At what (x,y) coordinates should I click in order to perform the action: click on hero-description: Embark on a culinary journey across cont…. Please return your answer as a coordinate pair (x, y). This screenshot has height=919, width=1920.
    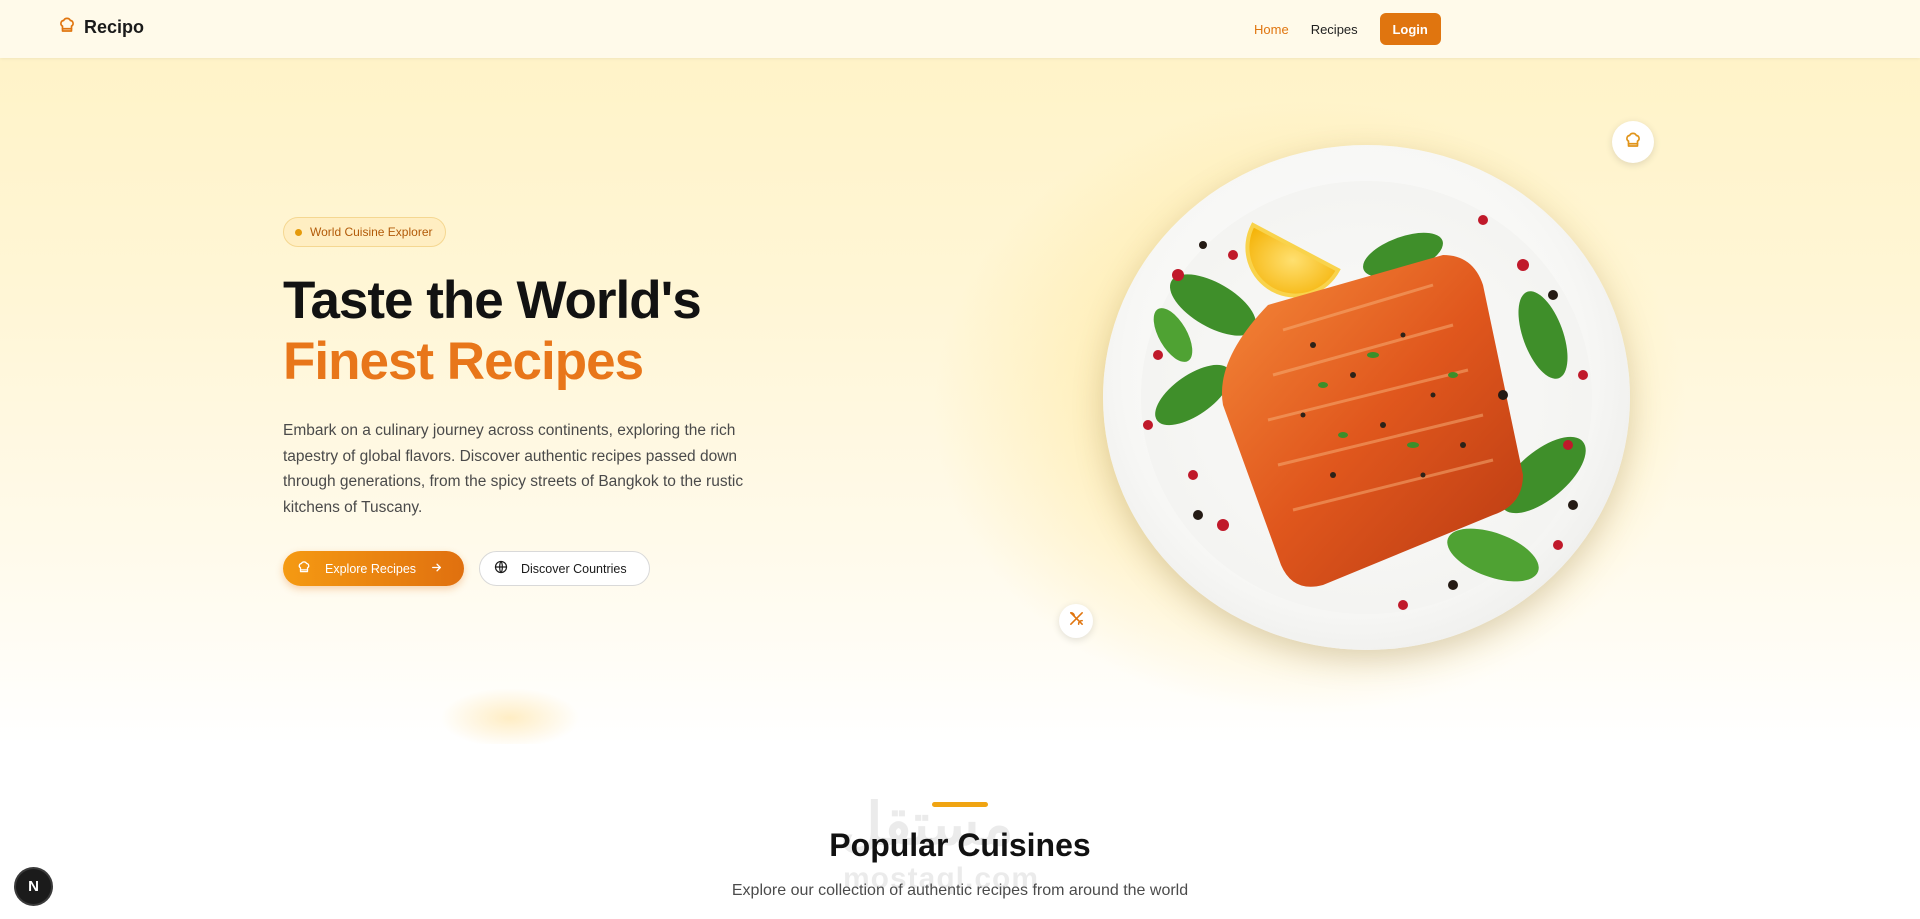
    Looking at the image, I should click on (513, 469).